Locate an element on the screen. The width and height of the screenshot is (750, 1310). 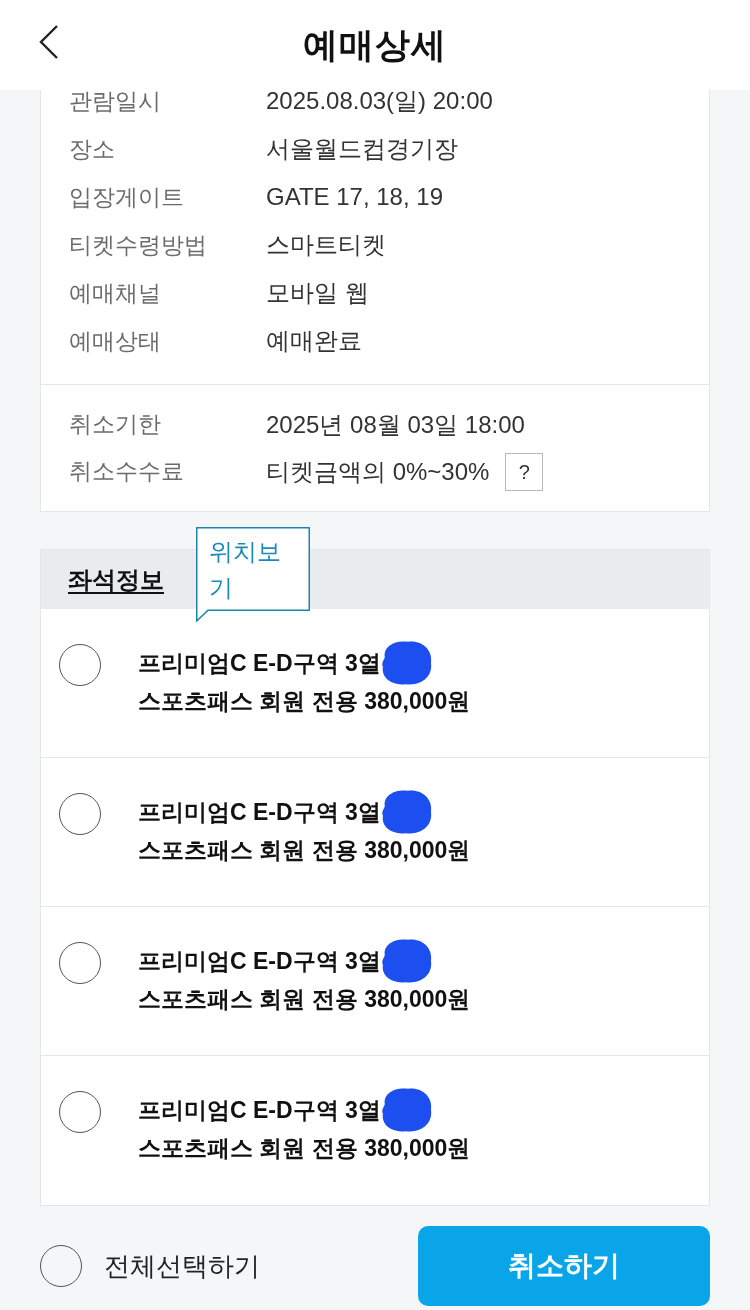
info-label: 예매상태 is located at coordinates (115, 341).